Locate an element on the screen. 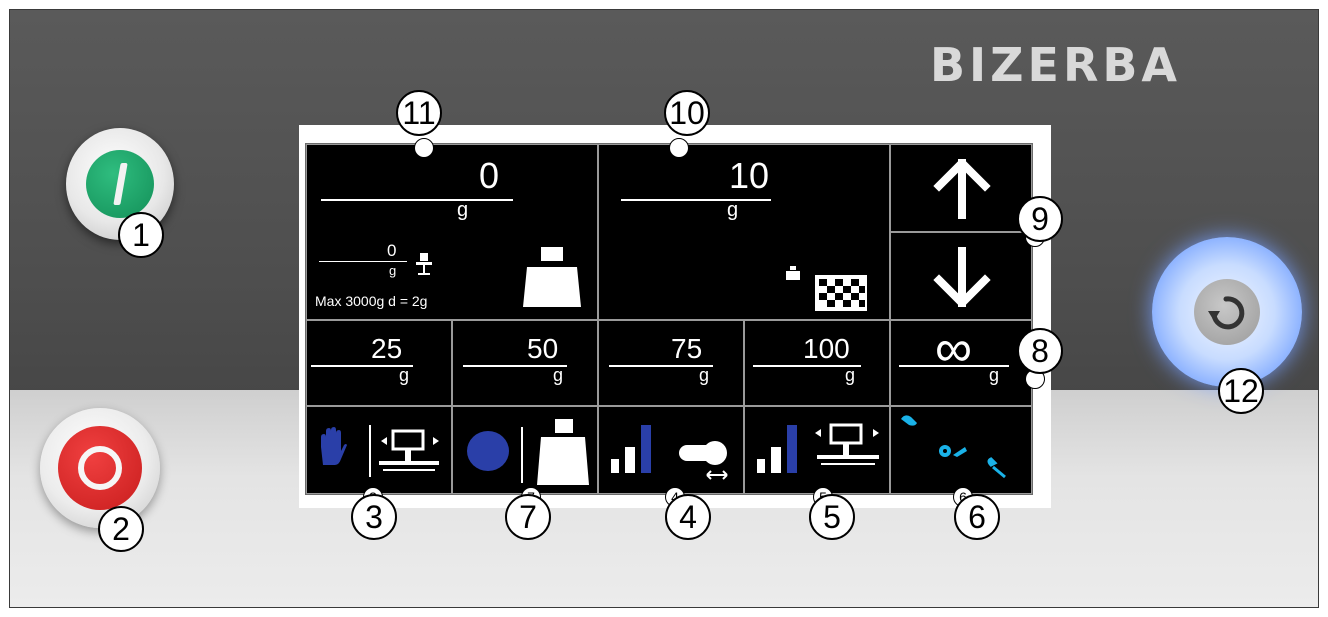 This screenshot has height=617, width=1328. scale-platform-icon is located at coordinates (404, 451).